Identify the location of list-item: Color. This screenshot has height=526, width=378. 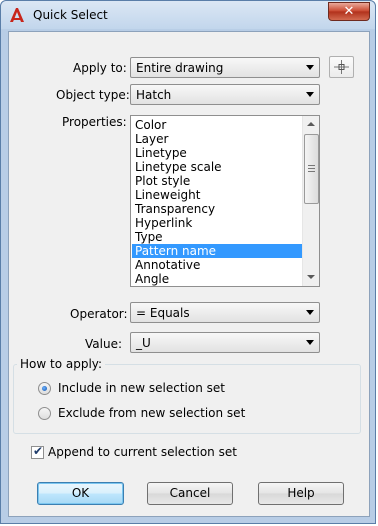
(217, 125).